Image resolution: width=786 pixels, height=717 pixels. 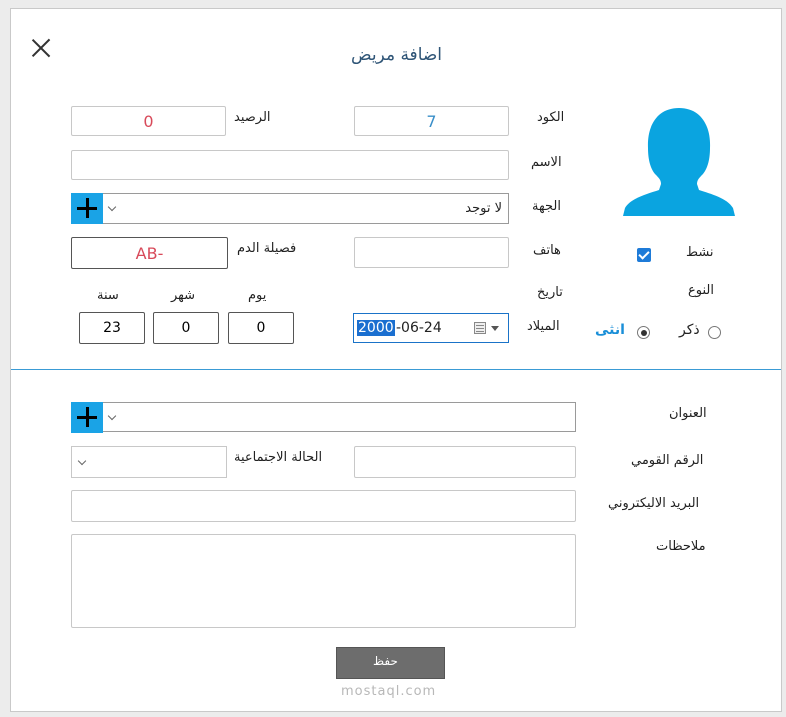 I want to click on age-months-field, so click(x=186, y=328).